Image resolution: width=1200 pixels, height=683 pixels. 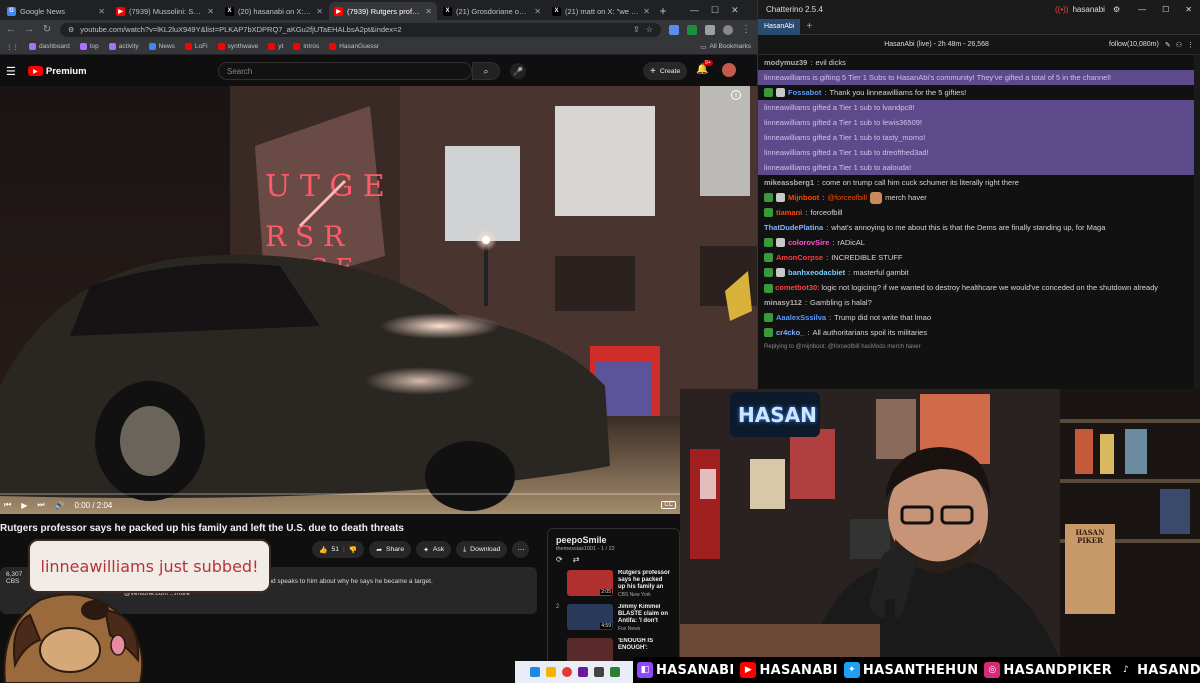 What do you see at coordinates (803, 197) in the screenshot?
I see `chat-username: Mijnboot` at bounding box center [803, 197].